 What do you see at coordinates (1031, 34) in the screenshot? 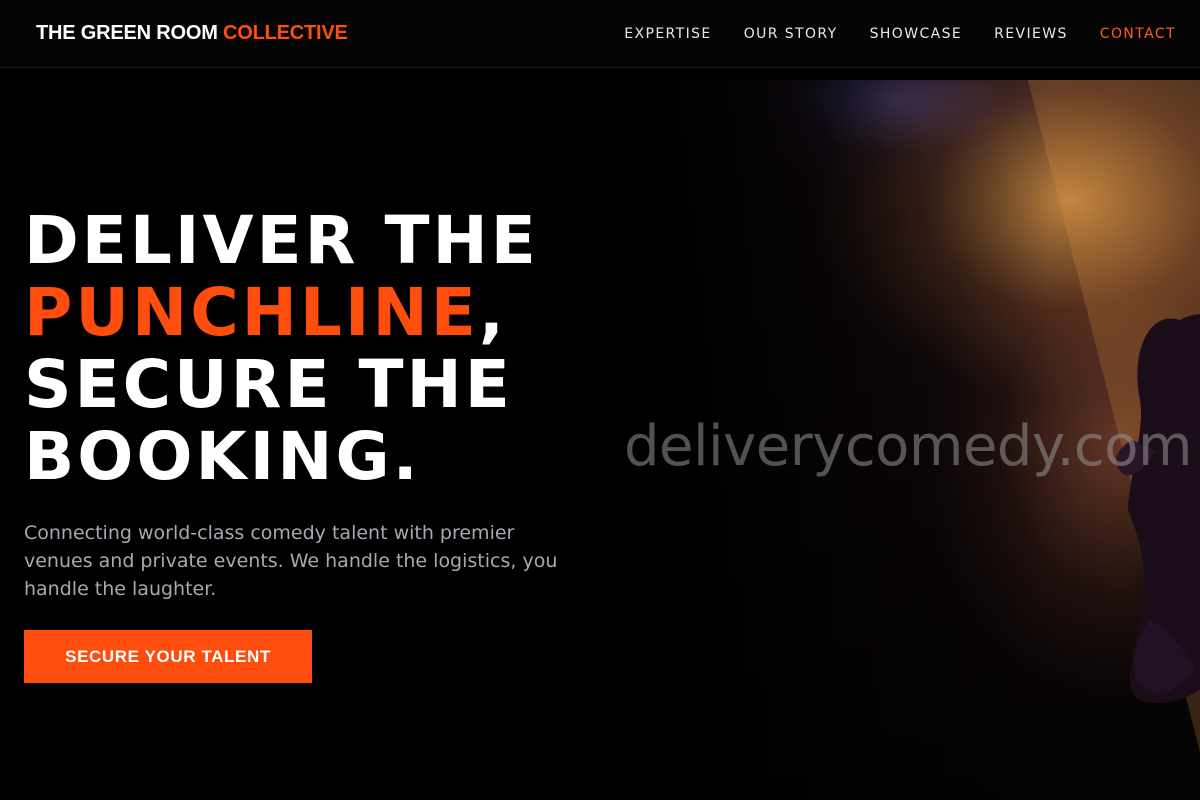
I see `nav-link-reviews: REVIEWS` at bounding box center [1031, 34].